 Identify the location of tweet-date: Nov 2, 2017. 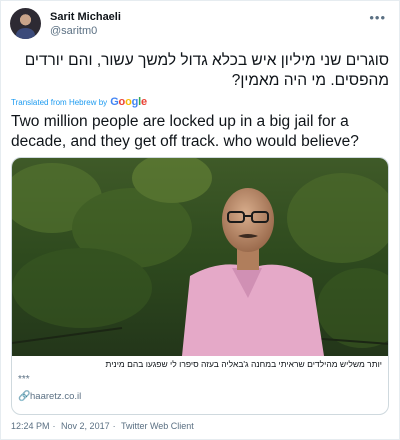
(85, 426).